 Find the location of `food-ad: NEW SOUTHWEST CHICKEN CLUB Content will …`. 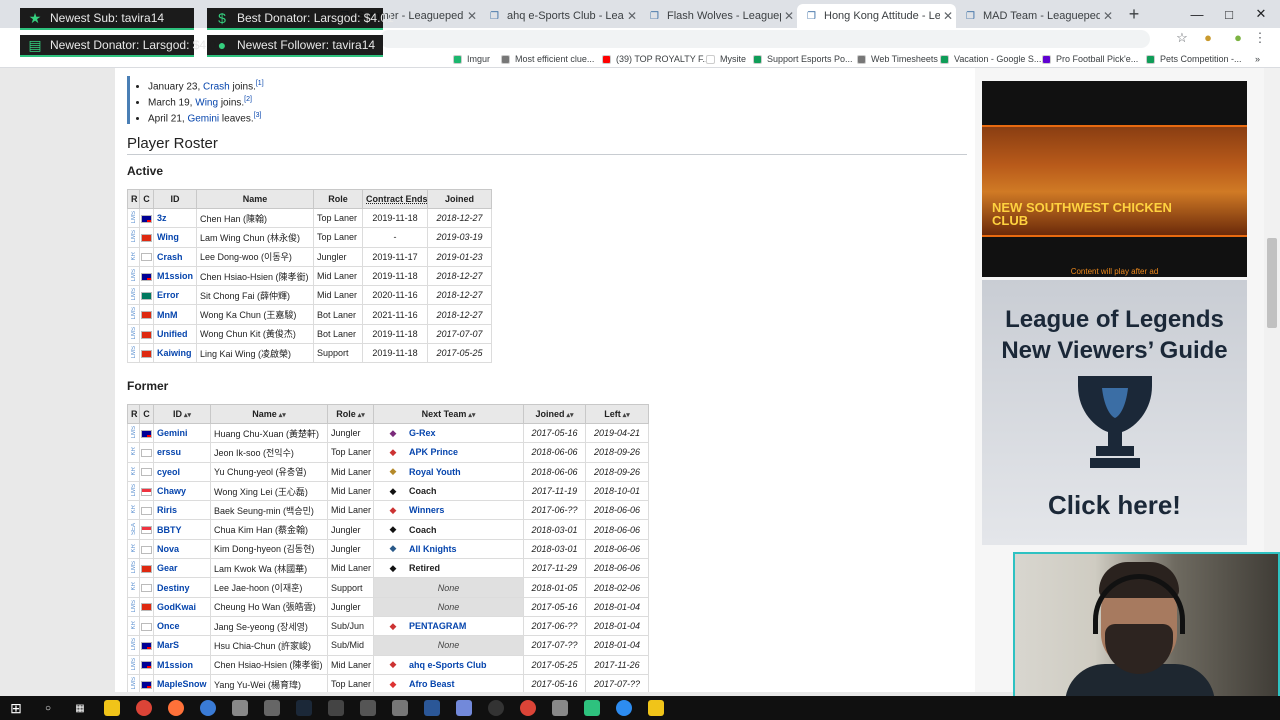

food-ad: NEW SOUTHWEST CHICKEN CLUB Content will … is located at coordinates (1114, 179).